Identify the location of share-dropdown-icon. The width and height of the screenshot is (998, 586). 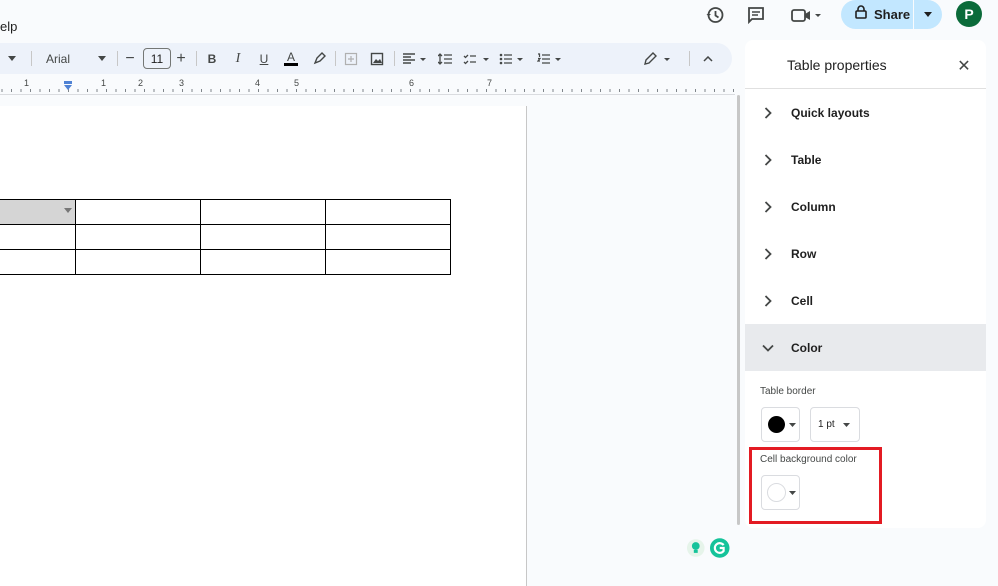
(928, 14).